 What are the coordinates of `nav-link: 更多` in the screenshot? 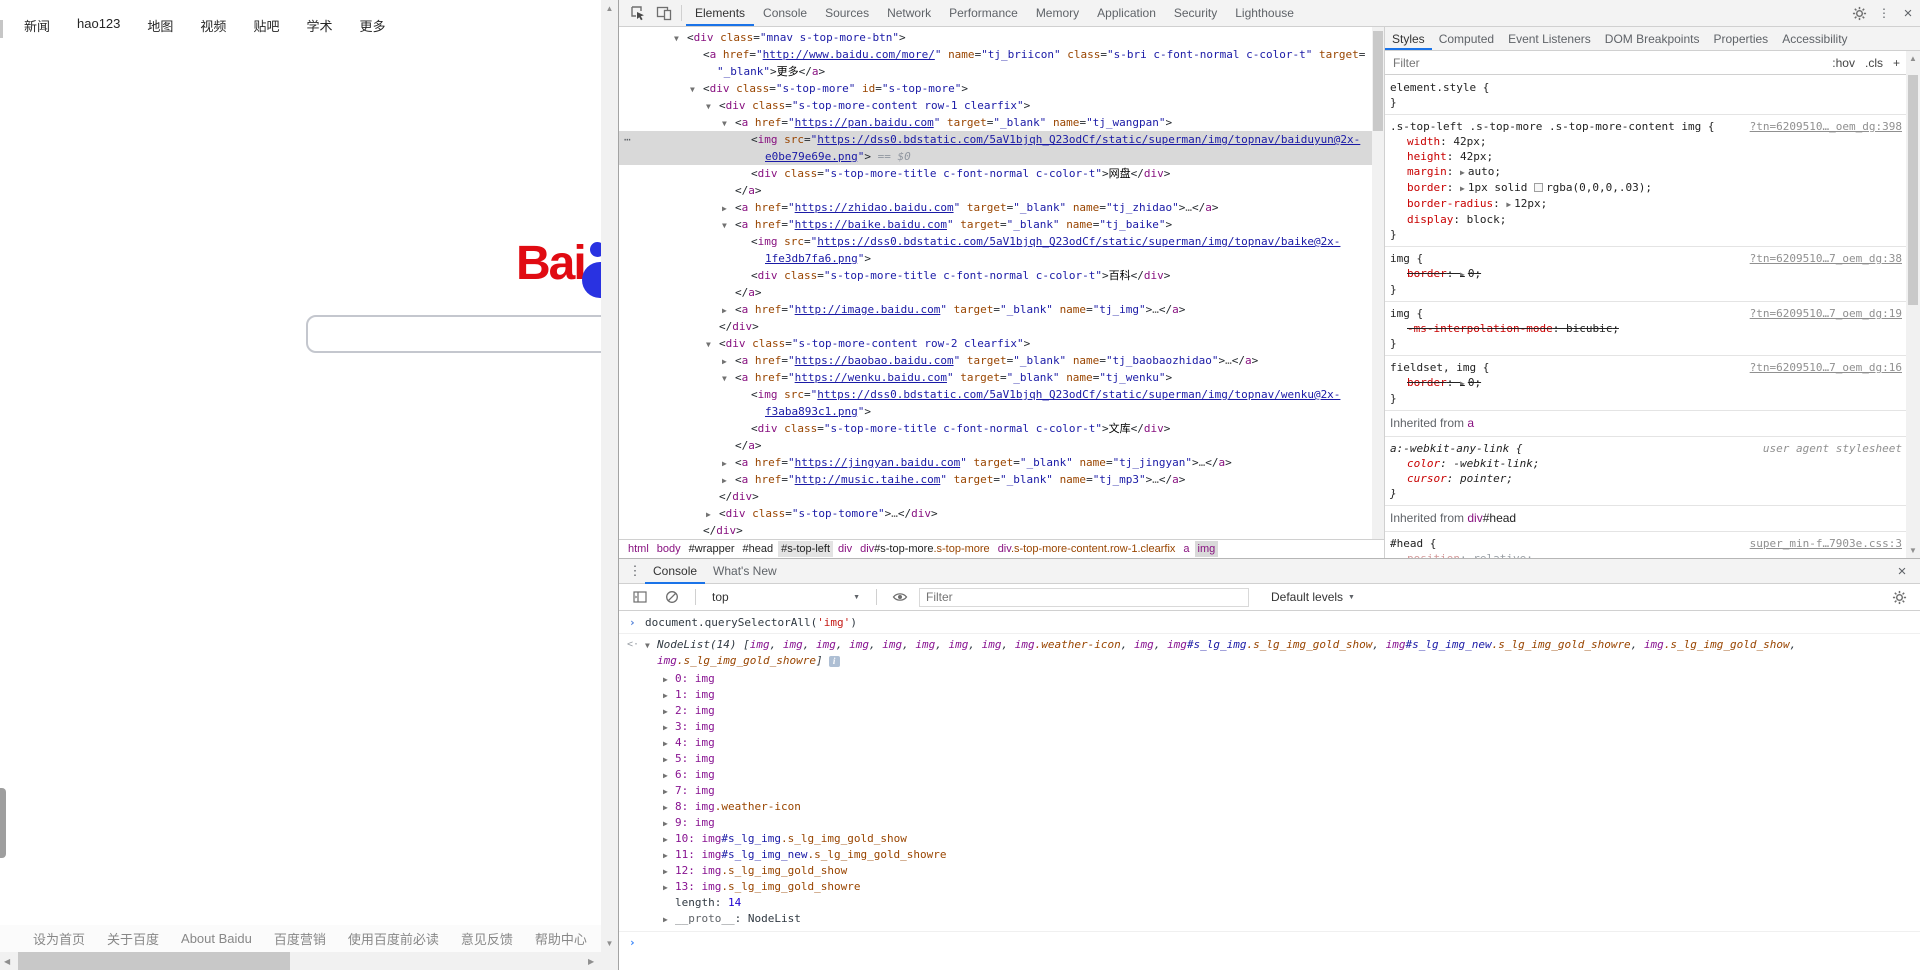 It's located at (372, 25).